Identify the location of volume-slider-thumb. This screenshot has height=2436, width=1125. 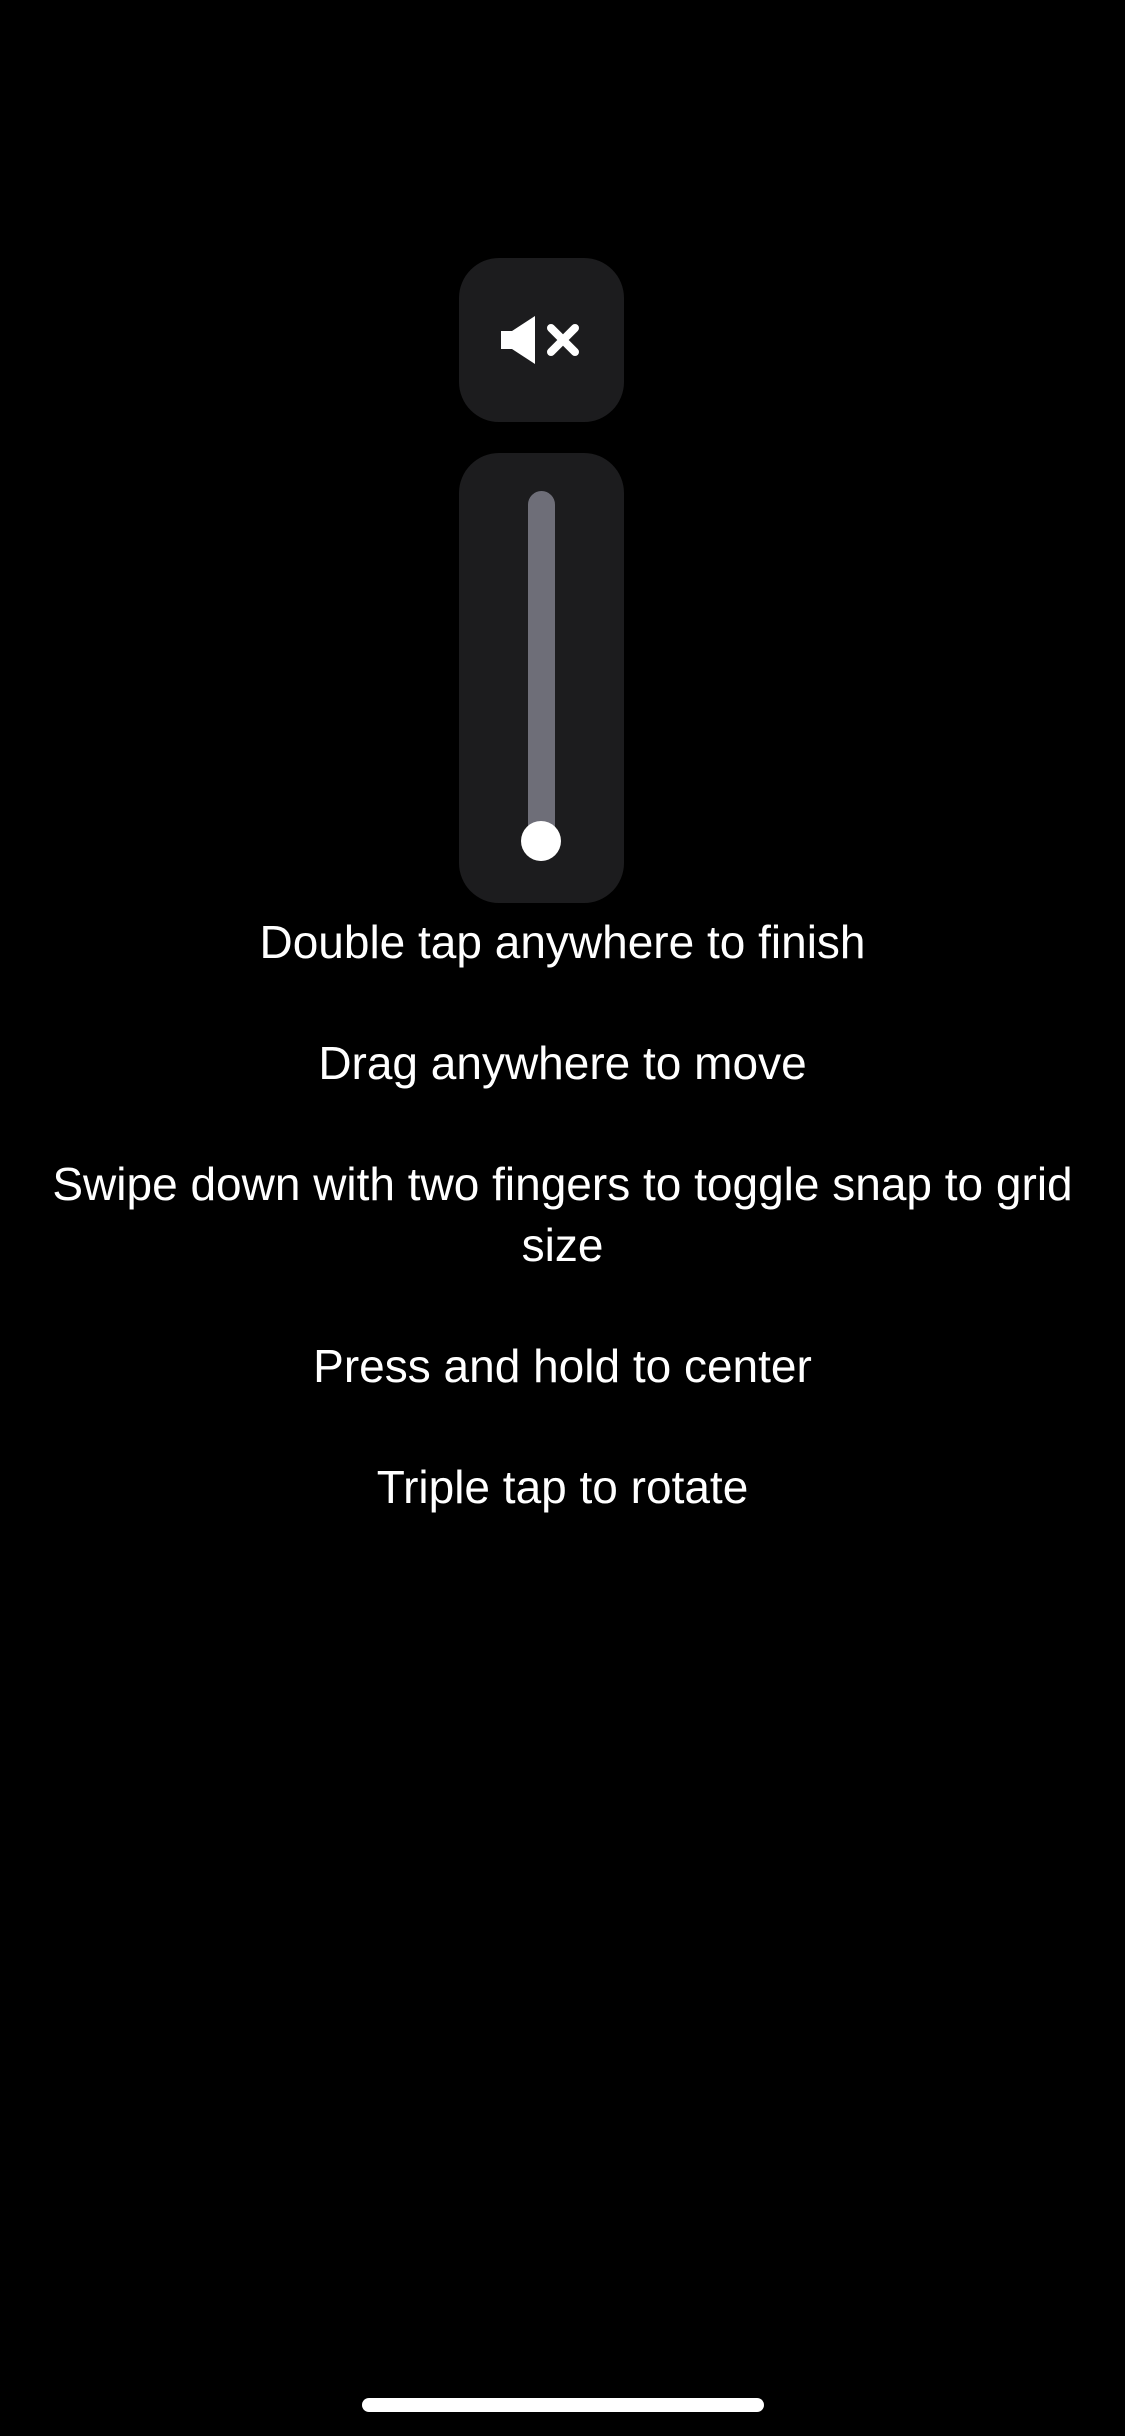
(541, 841).